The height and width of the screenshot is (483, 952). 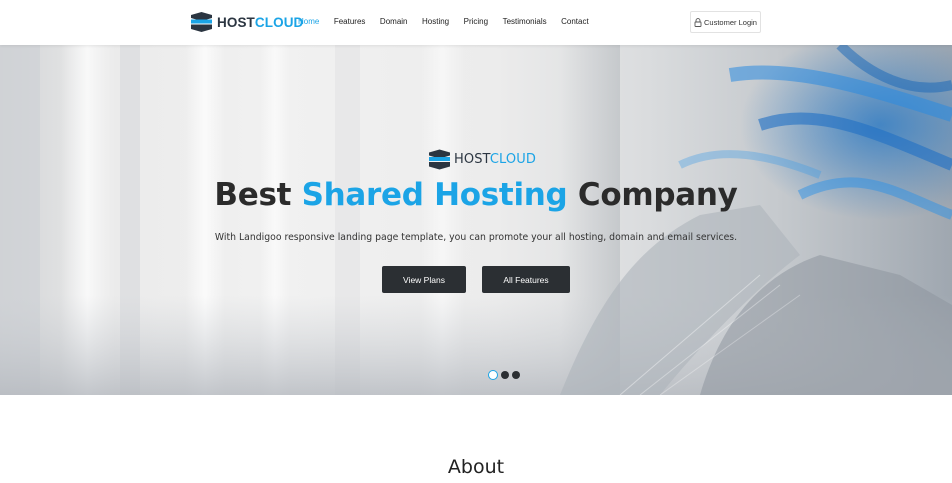 I want to click on nav-item-pricing: Pricing, so click(x=476, y=21).